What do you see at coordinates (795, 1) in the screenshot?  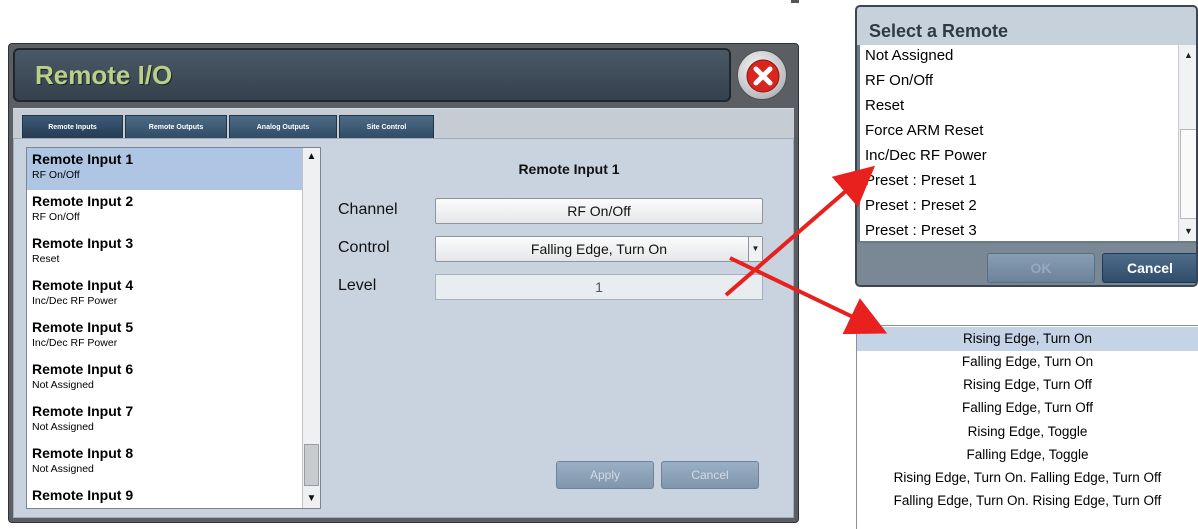 I see `top-edge-mark` at bounding box center [795, 1].